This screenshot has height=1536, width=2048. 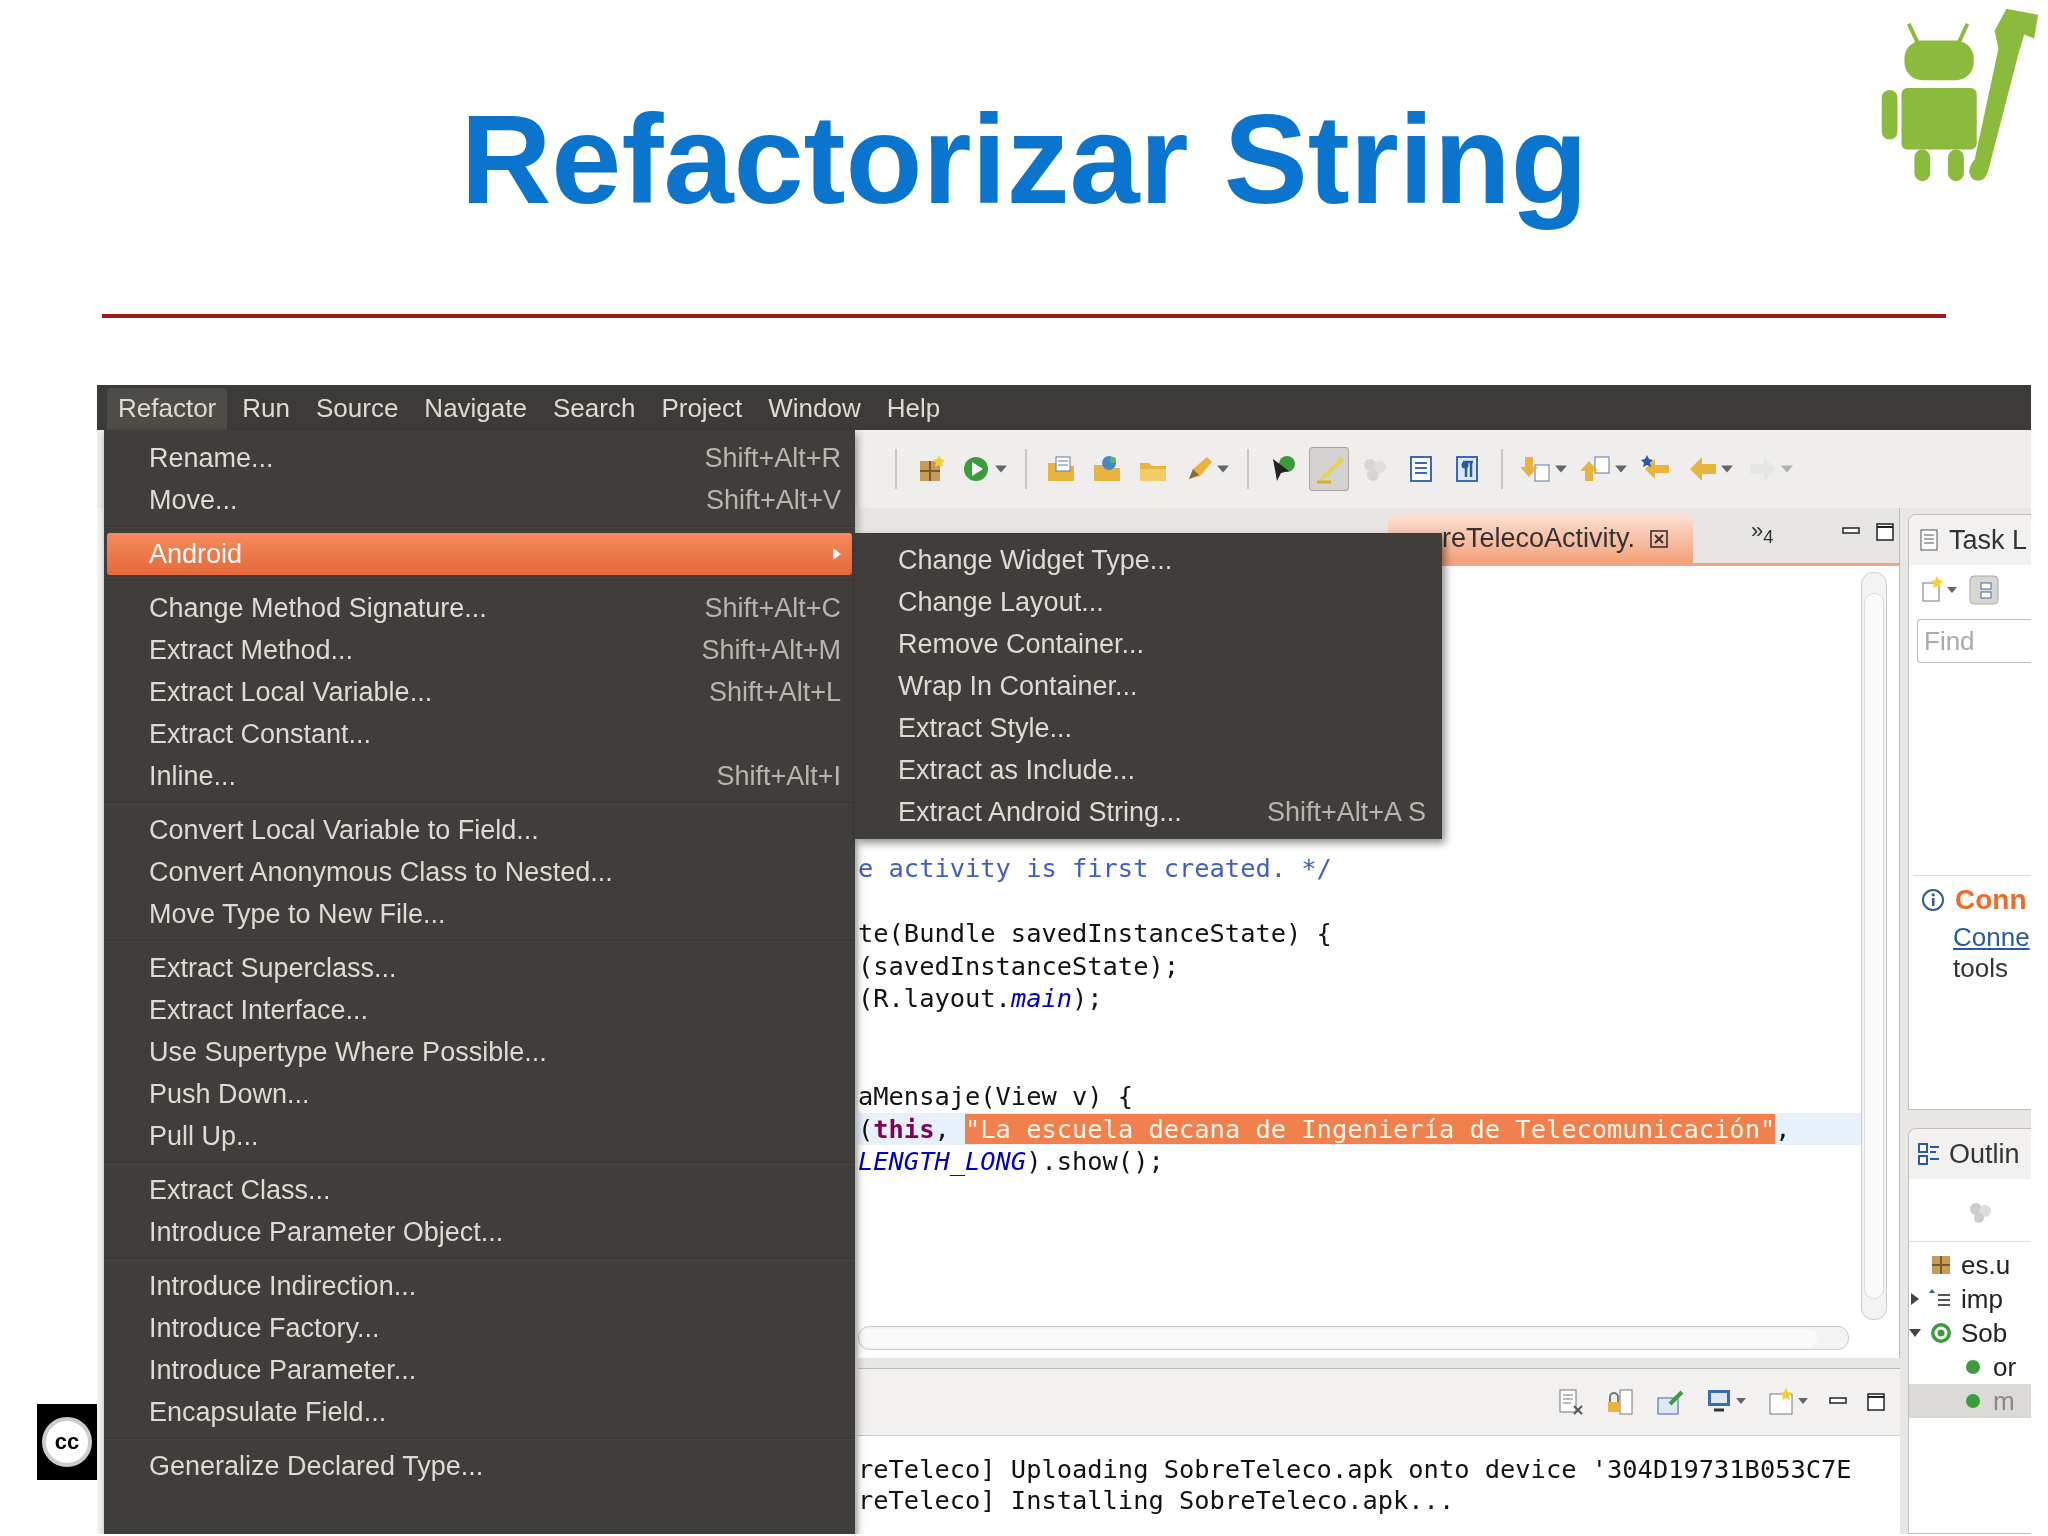 I want to click on code-line: te(Bundle savedInstanceState) {, so click(x=1095, y=933).